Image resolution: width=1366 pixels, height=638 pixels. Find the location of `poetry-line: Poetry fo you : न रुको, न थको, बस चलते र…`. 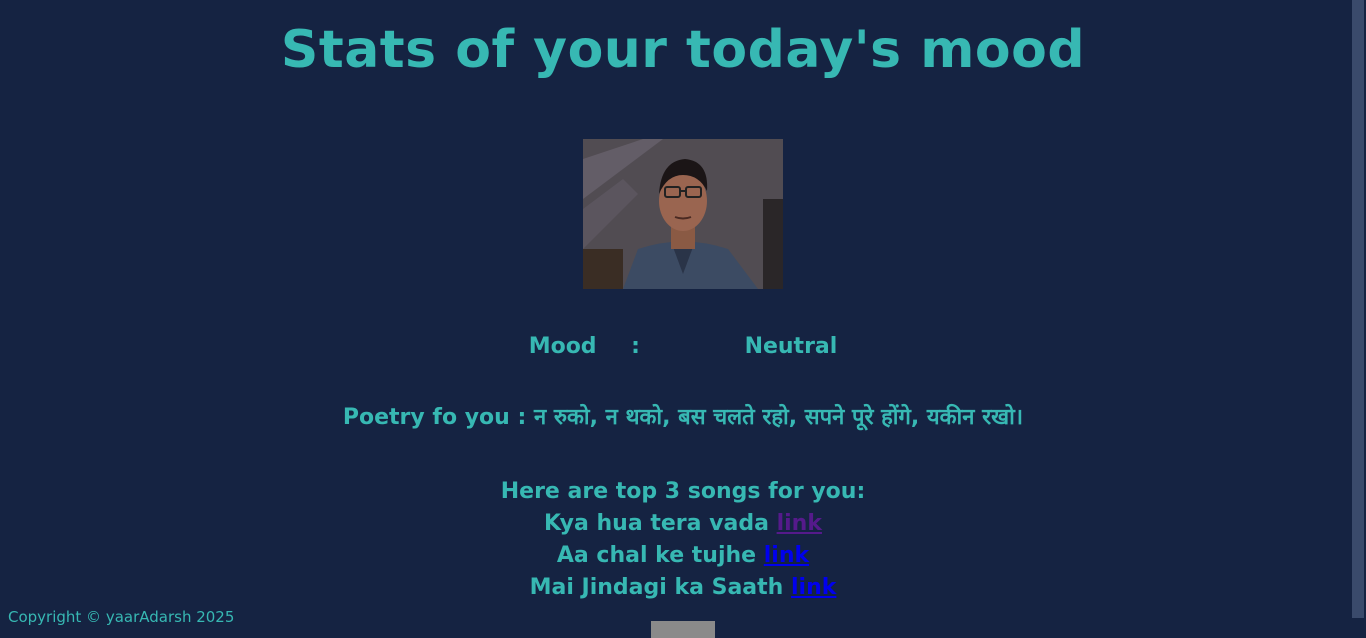

poetry-line: Poetry fo you : न रुको, न थको, बस चलते र… is located at coordinates (683, 418).